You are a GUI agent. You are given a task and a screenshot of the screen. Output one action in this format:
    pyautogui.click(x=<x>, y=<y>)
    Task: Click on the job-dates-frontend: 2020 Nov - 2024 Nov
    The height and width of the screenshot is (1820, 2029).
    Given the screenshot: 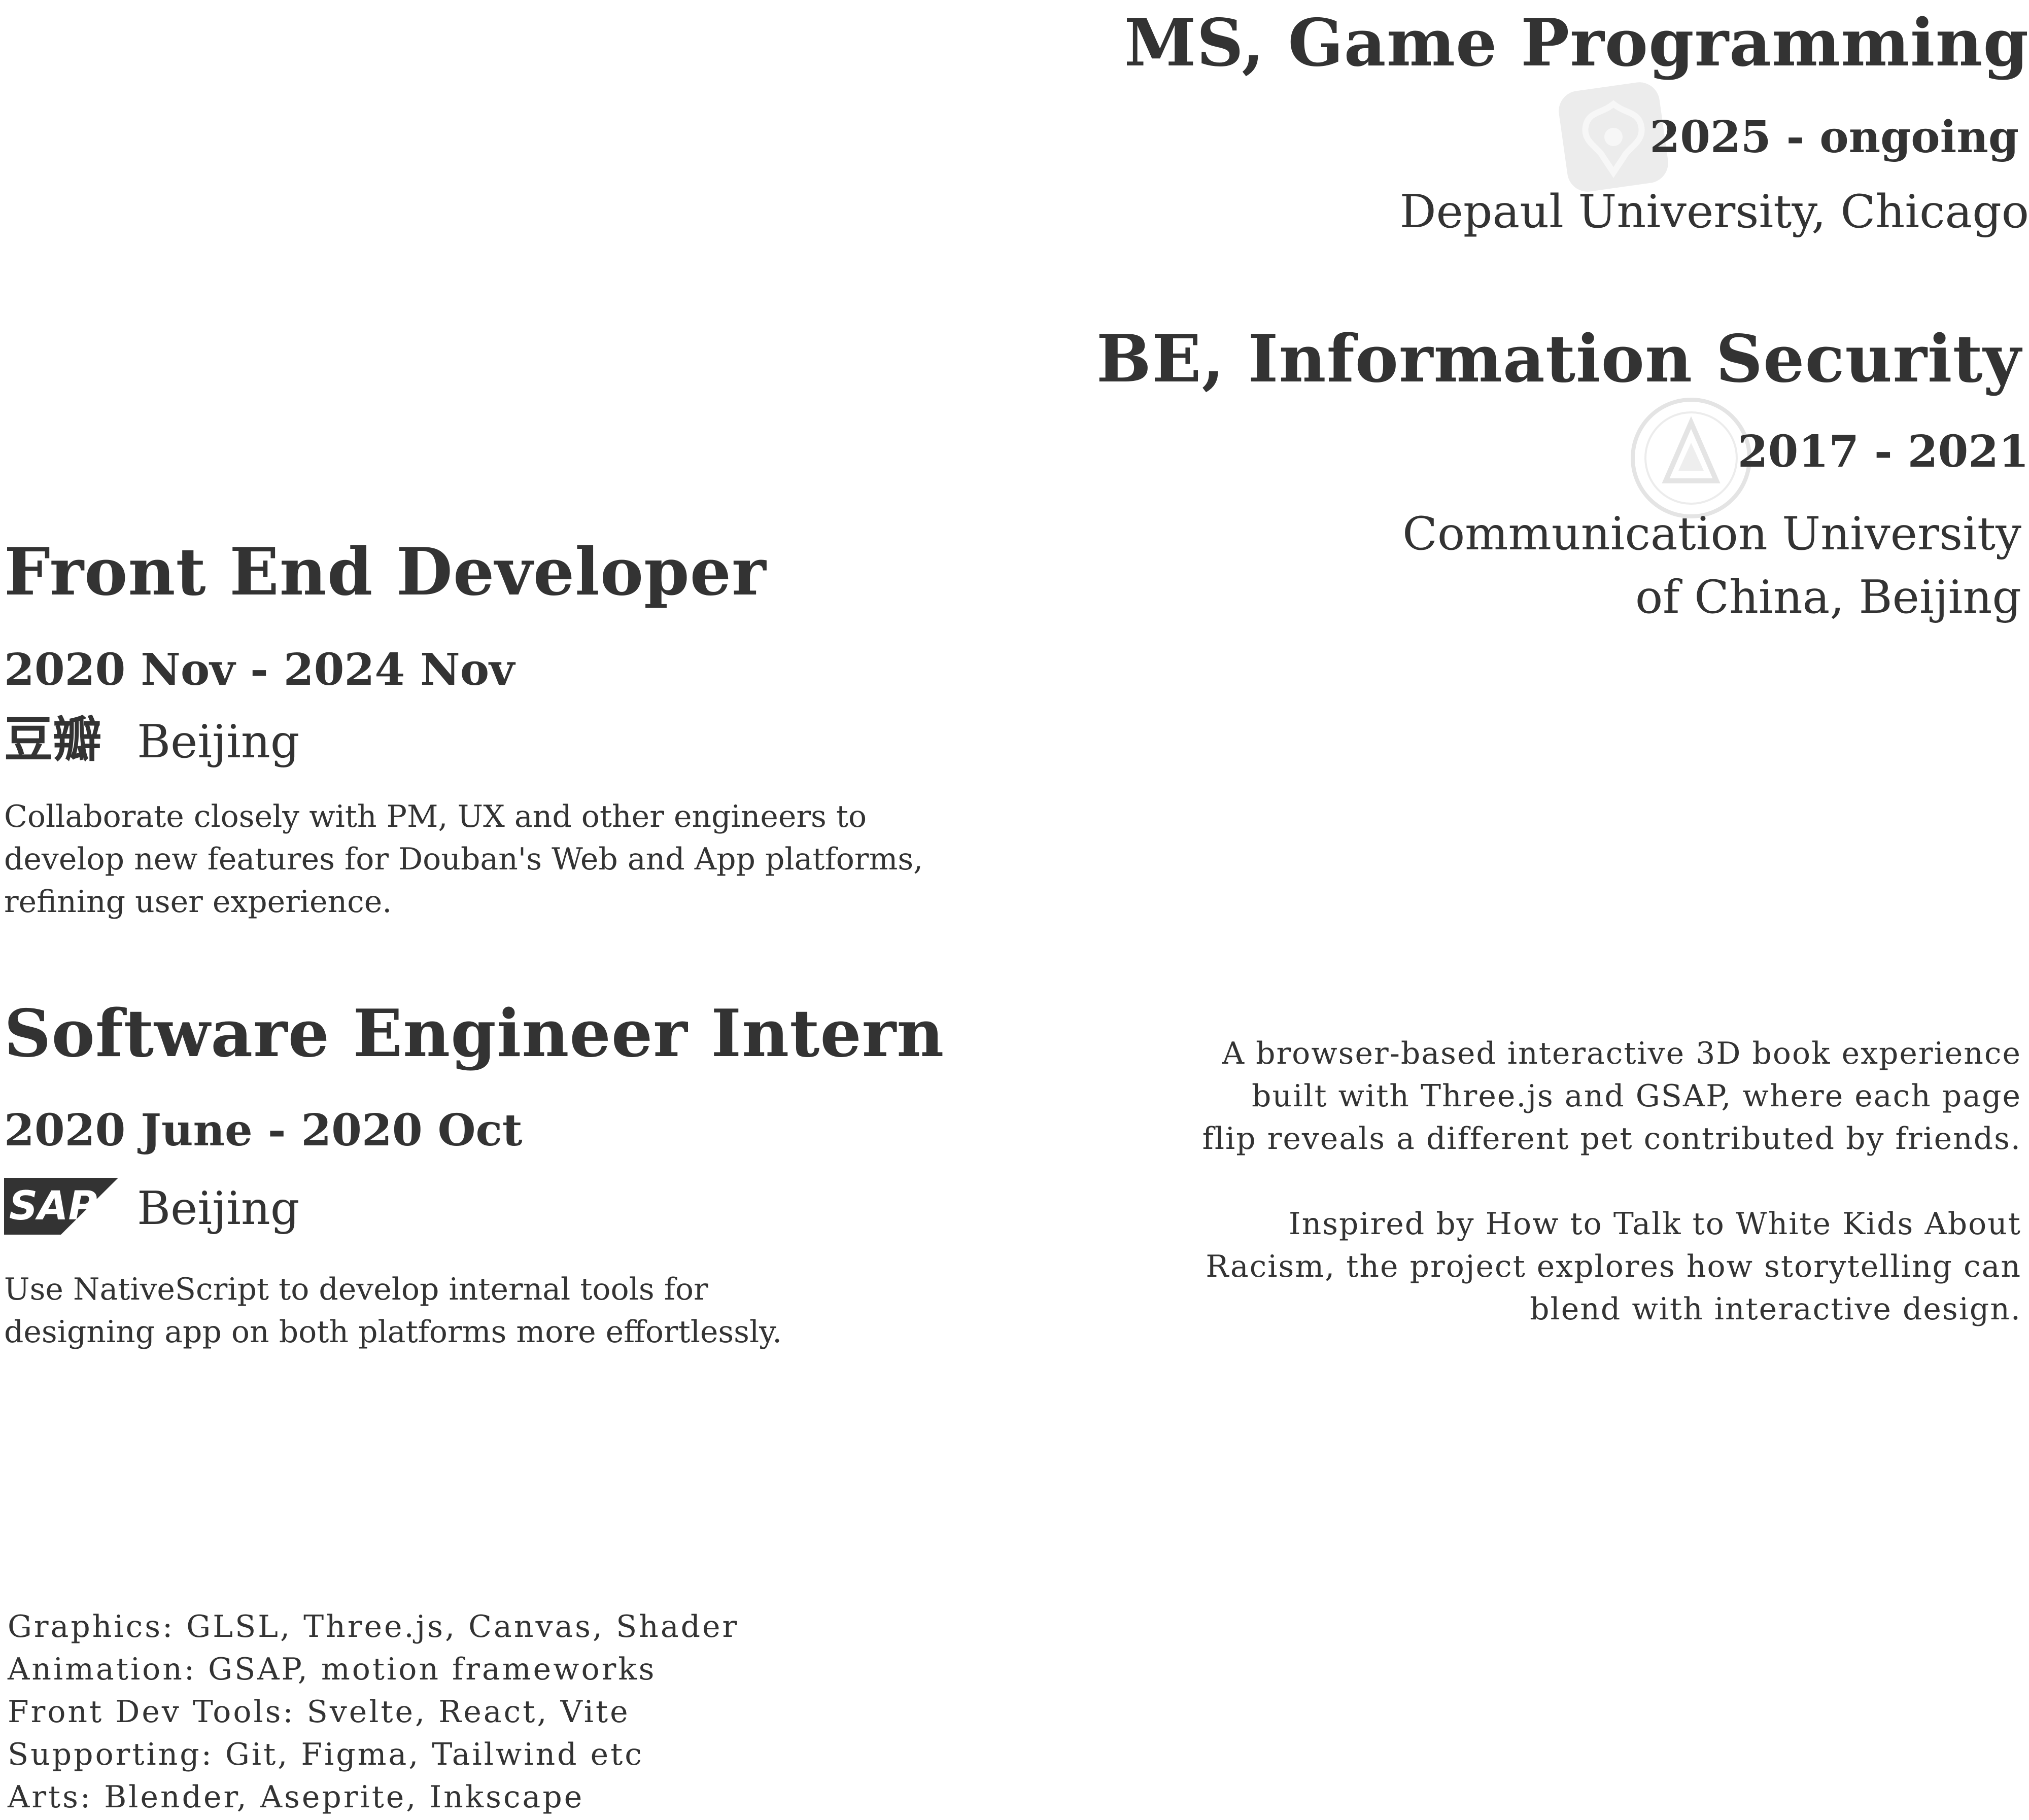 What is the action you would take?
    pyautogui.click(x=259, y=670)
    